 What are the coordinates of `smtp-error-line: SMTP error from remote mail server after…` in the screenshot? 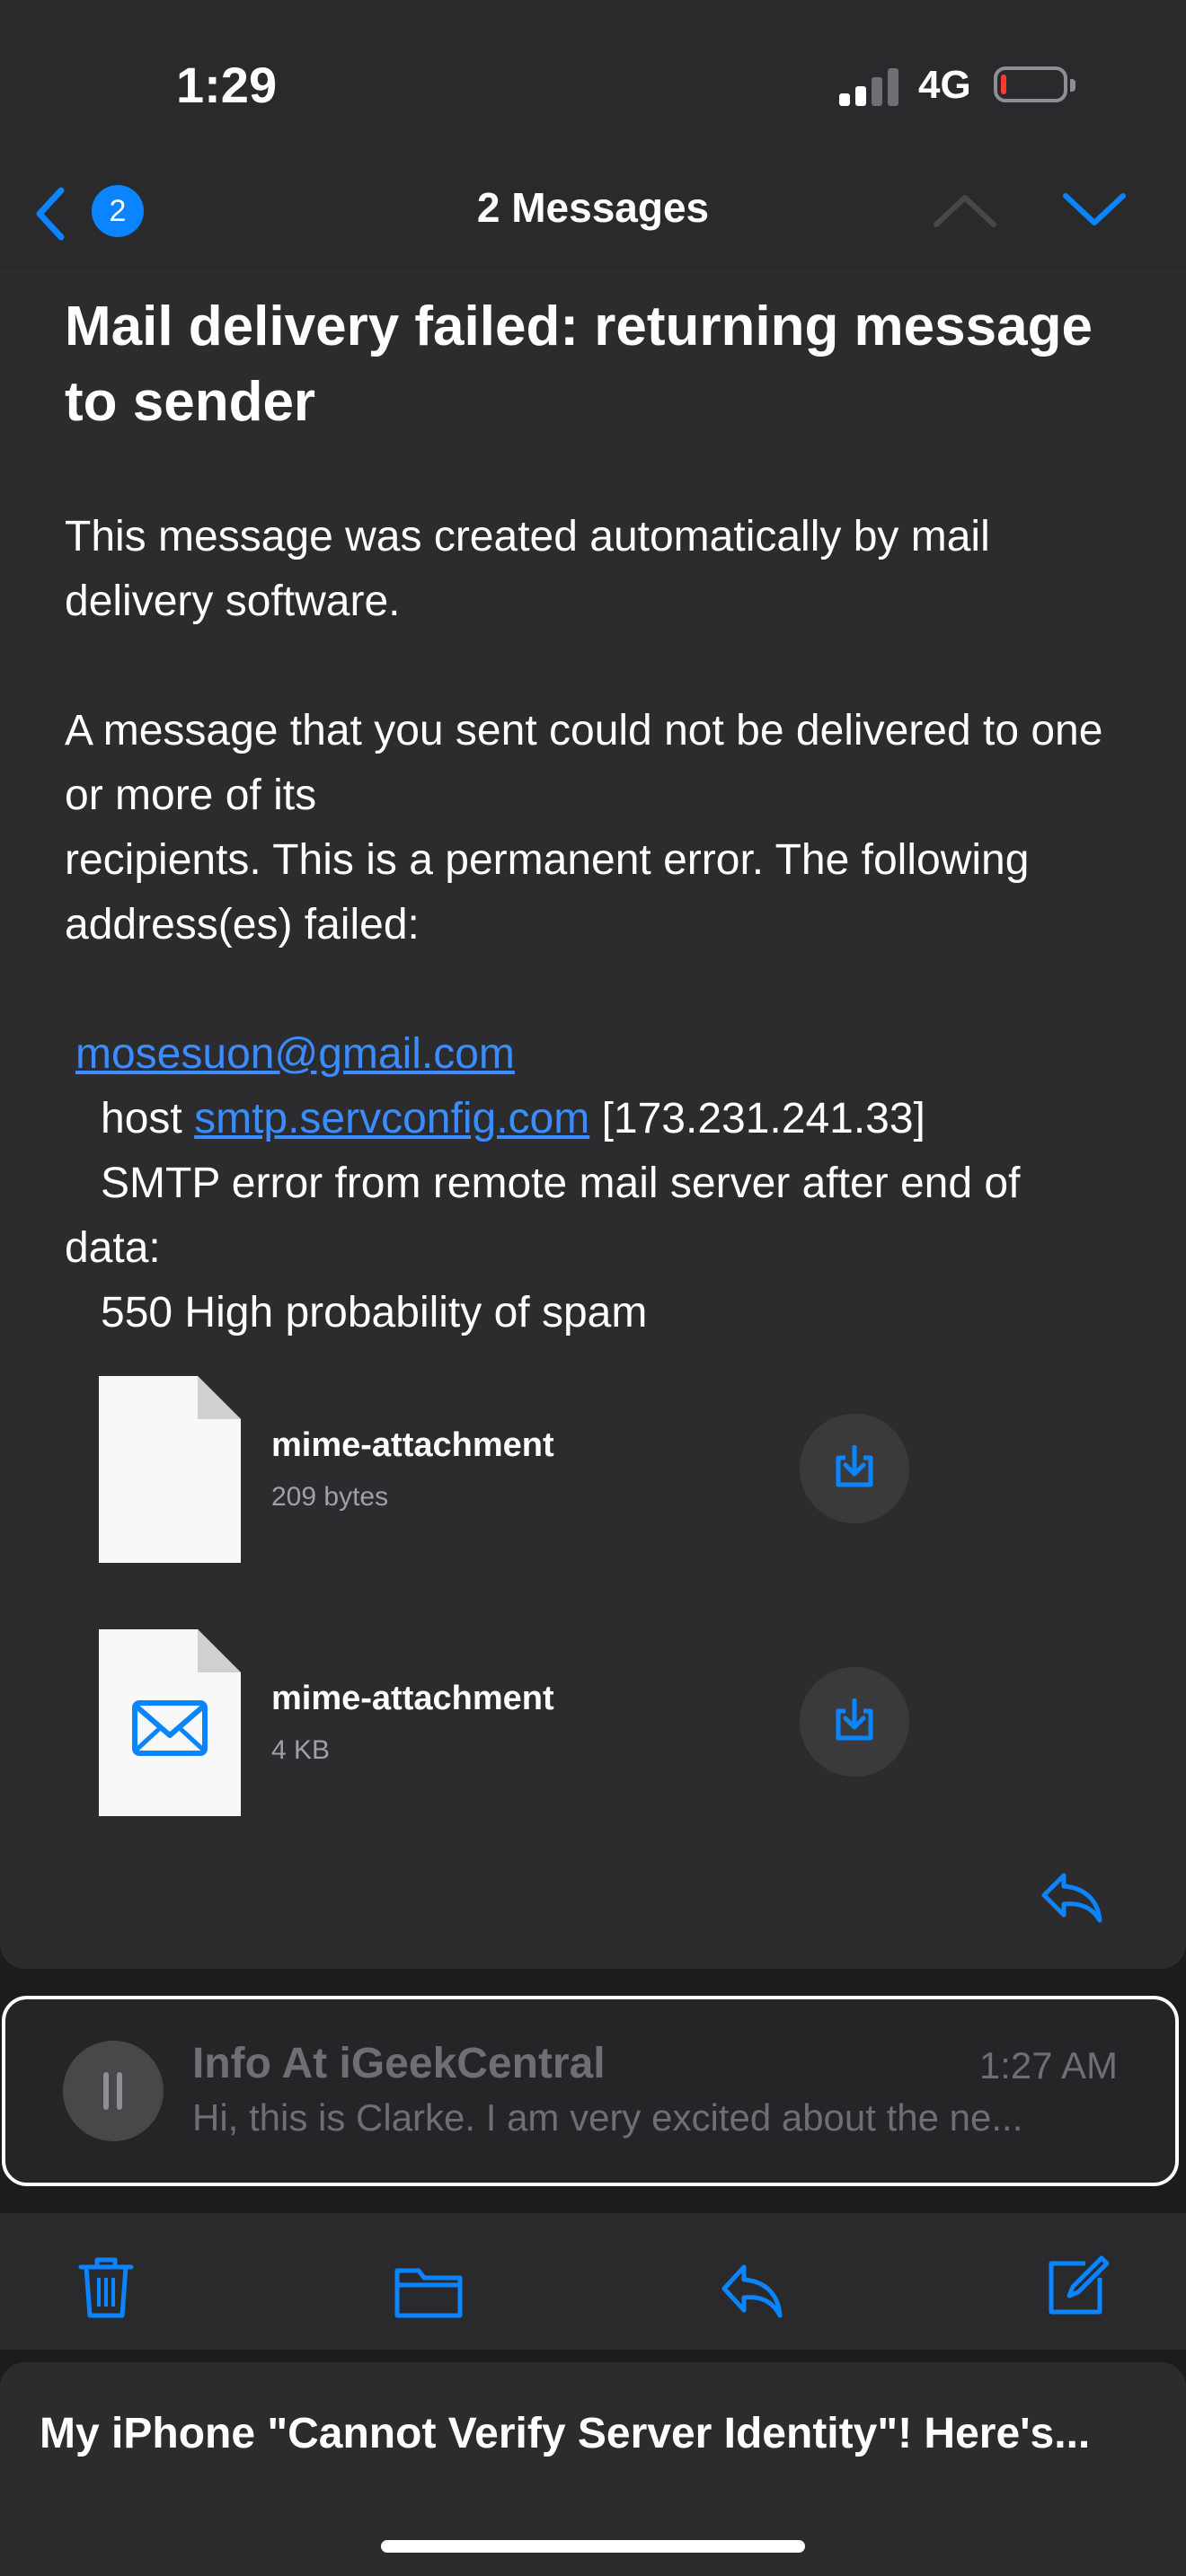 It's located at (543, 1216).